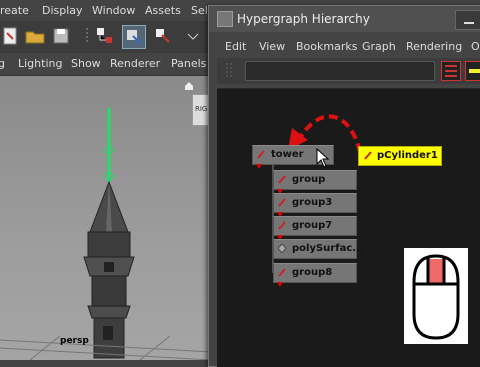 This screenshot has height=367, width=480. I want to click on select-hierarchy-icon, so click(105, 36).